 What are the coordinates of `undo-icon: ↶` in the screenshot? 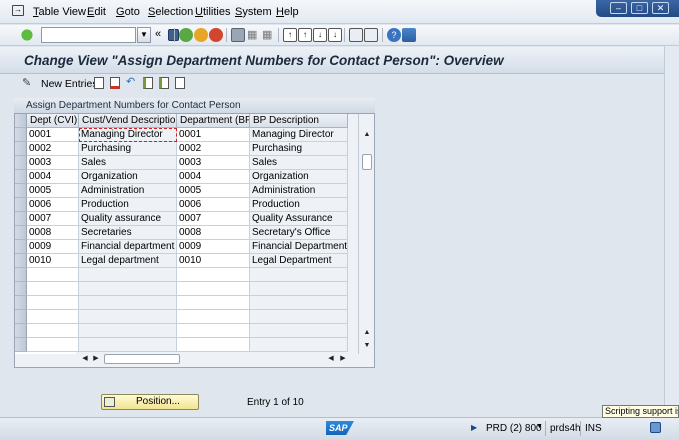 It's located at (132, 82).